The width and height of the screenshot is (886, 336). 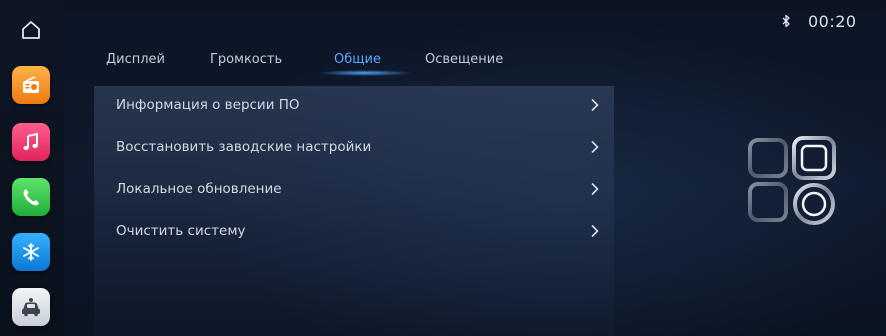 I want to click on home-icon, so click(x=31, y=30).